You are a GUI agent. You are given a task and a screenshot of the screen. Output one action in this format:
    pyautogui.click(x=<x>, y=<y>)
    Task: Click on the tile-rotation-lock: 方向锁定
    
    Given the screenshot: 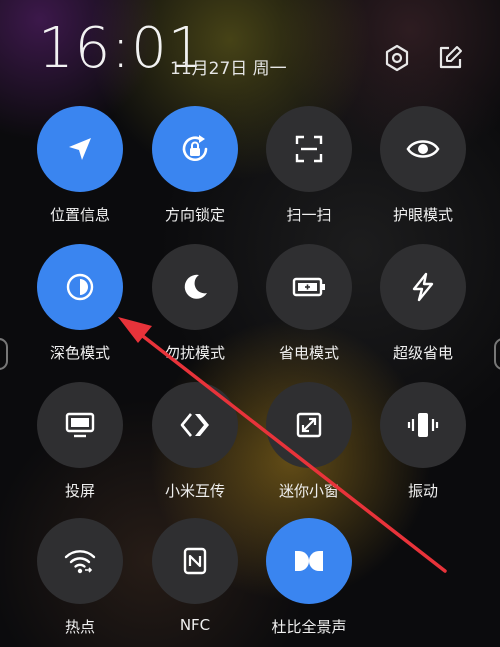 What is the action you would take?
    pyautogui.click(x=195, y=165)
    